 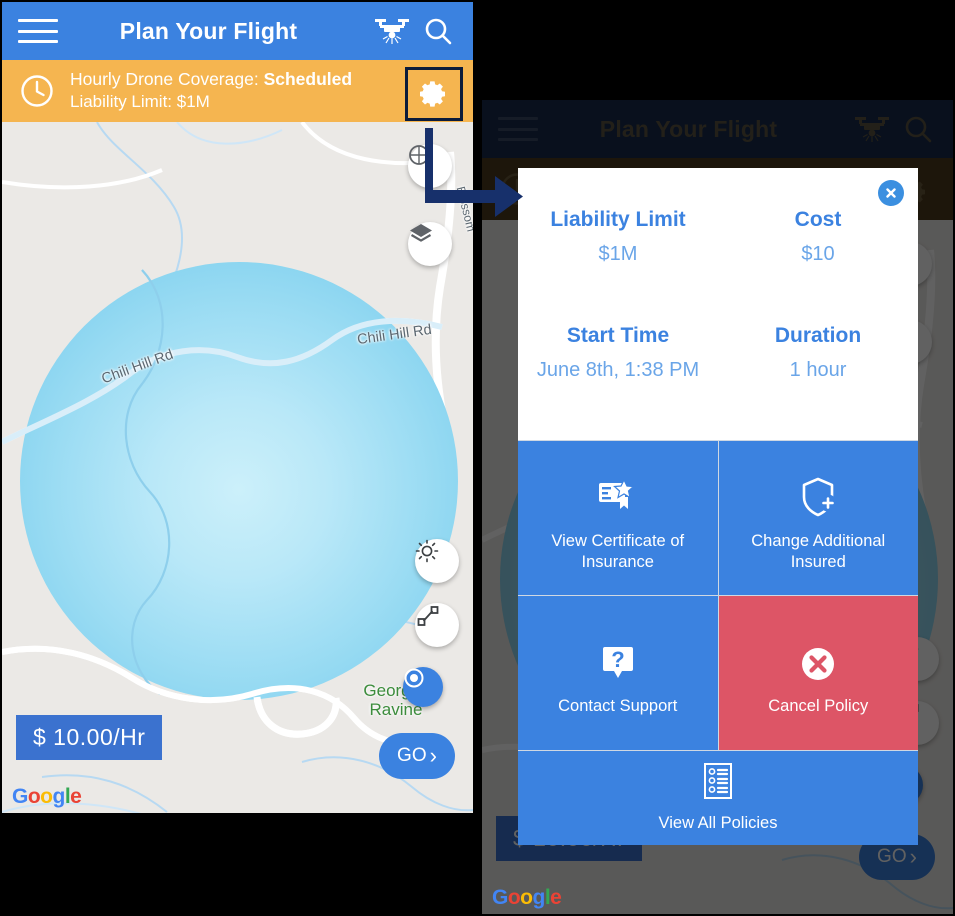 I want to click on my-location-icon, so click(x=423, y=687).